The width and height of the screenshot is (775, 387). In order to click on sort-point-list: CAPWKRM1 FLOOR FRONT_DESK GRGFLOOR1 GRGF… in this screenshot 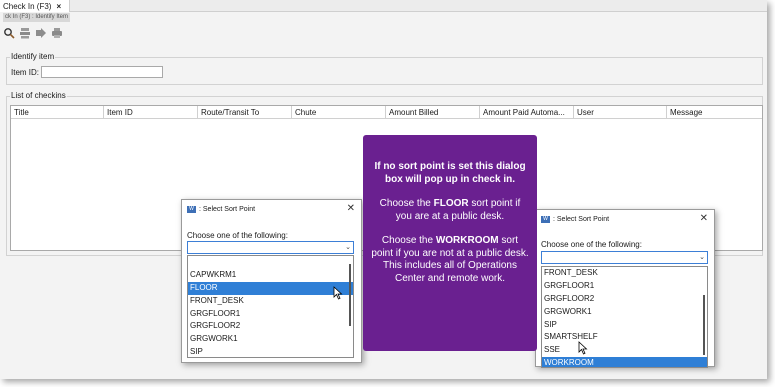, I will do `click(270, 306)`.